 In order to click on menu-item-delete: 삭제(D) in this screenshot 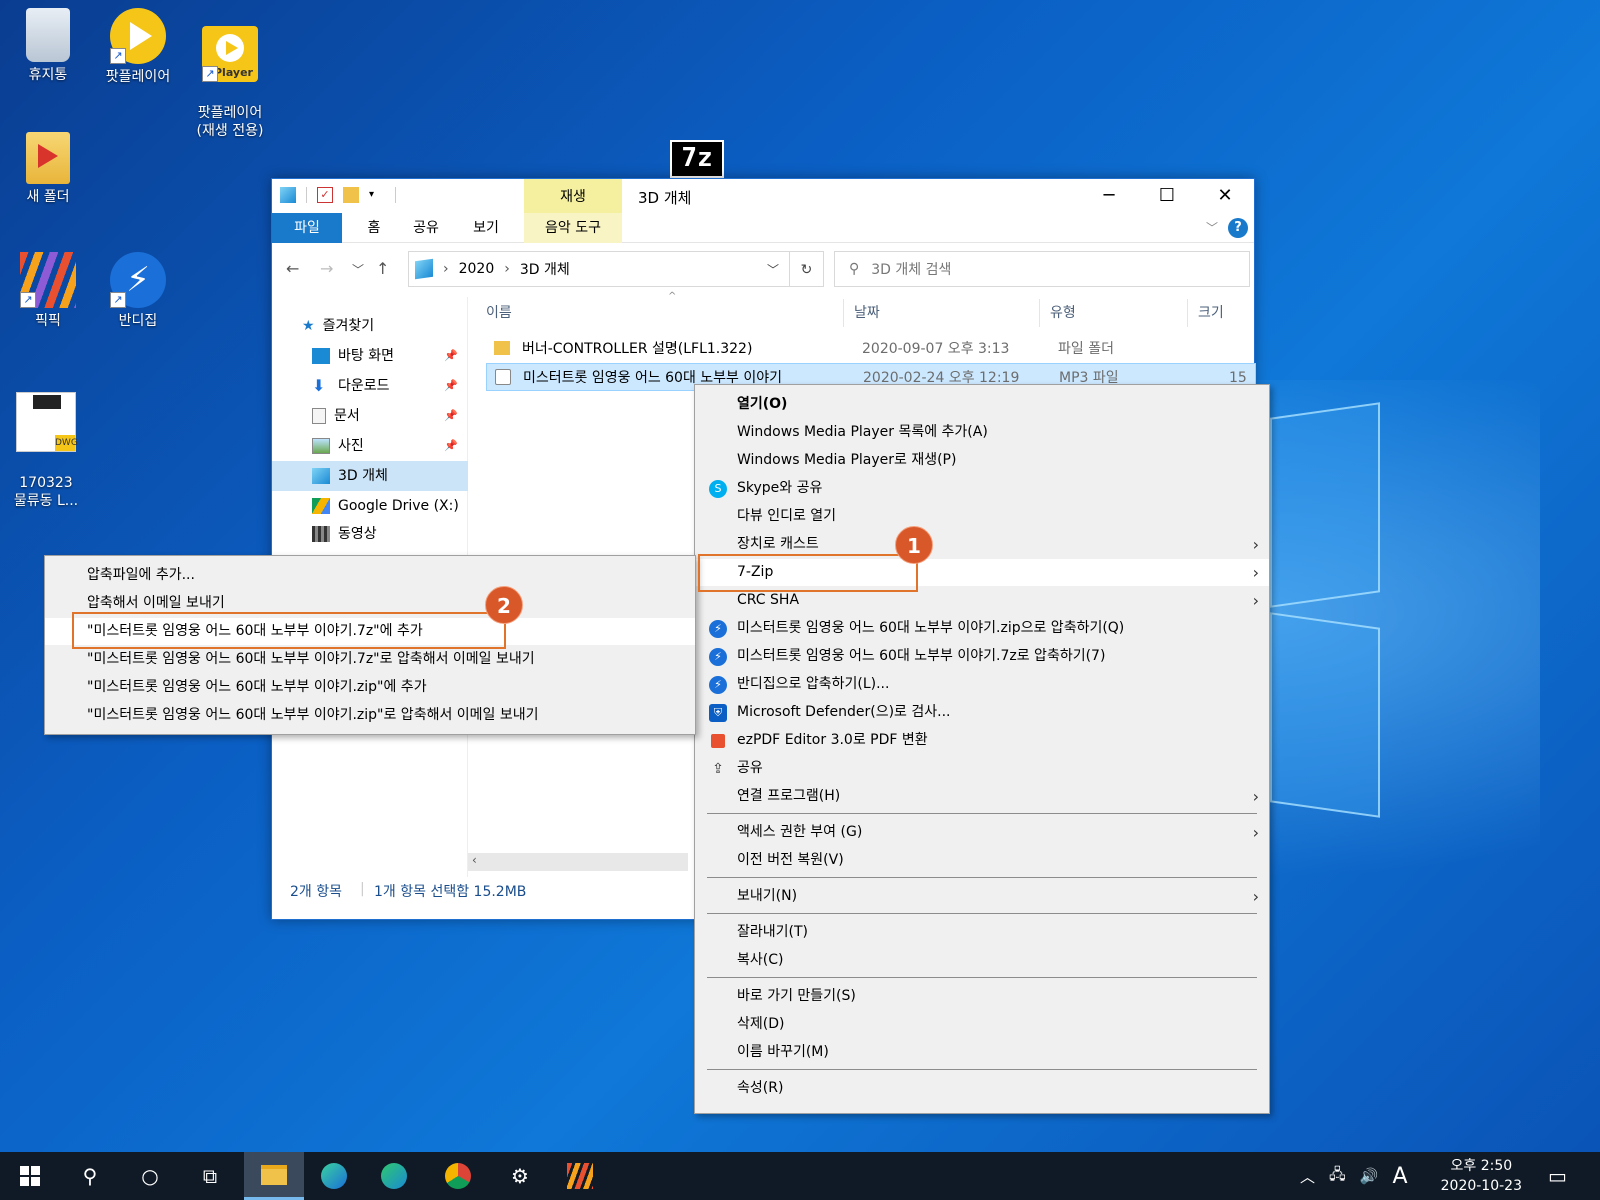, I will do `click(982, 1024)`.